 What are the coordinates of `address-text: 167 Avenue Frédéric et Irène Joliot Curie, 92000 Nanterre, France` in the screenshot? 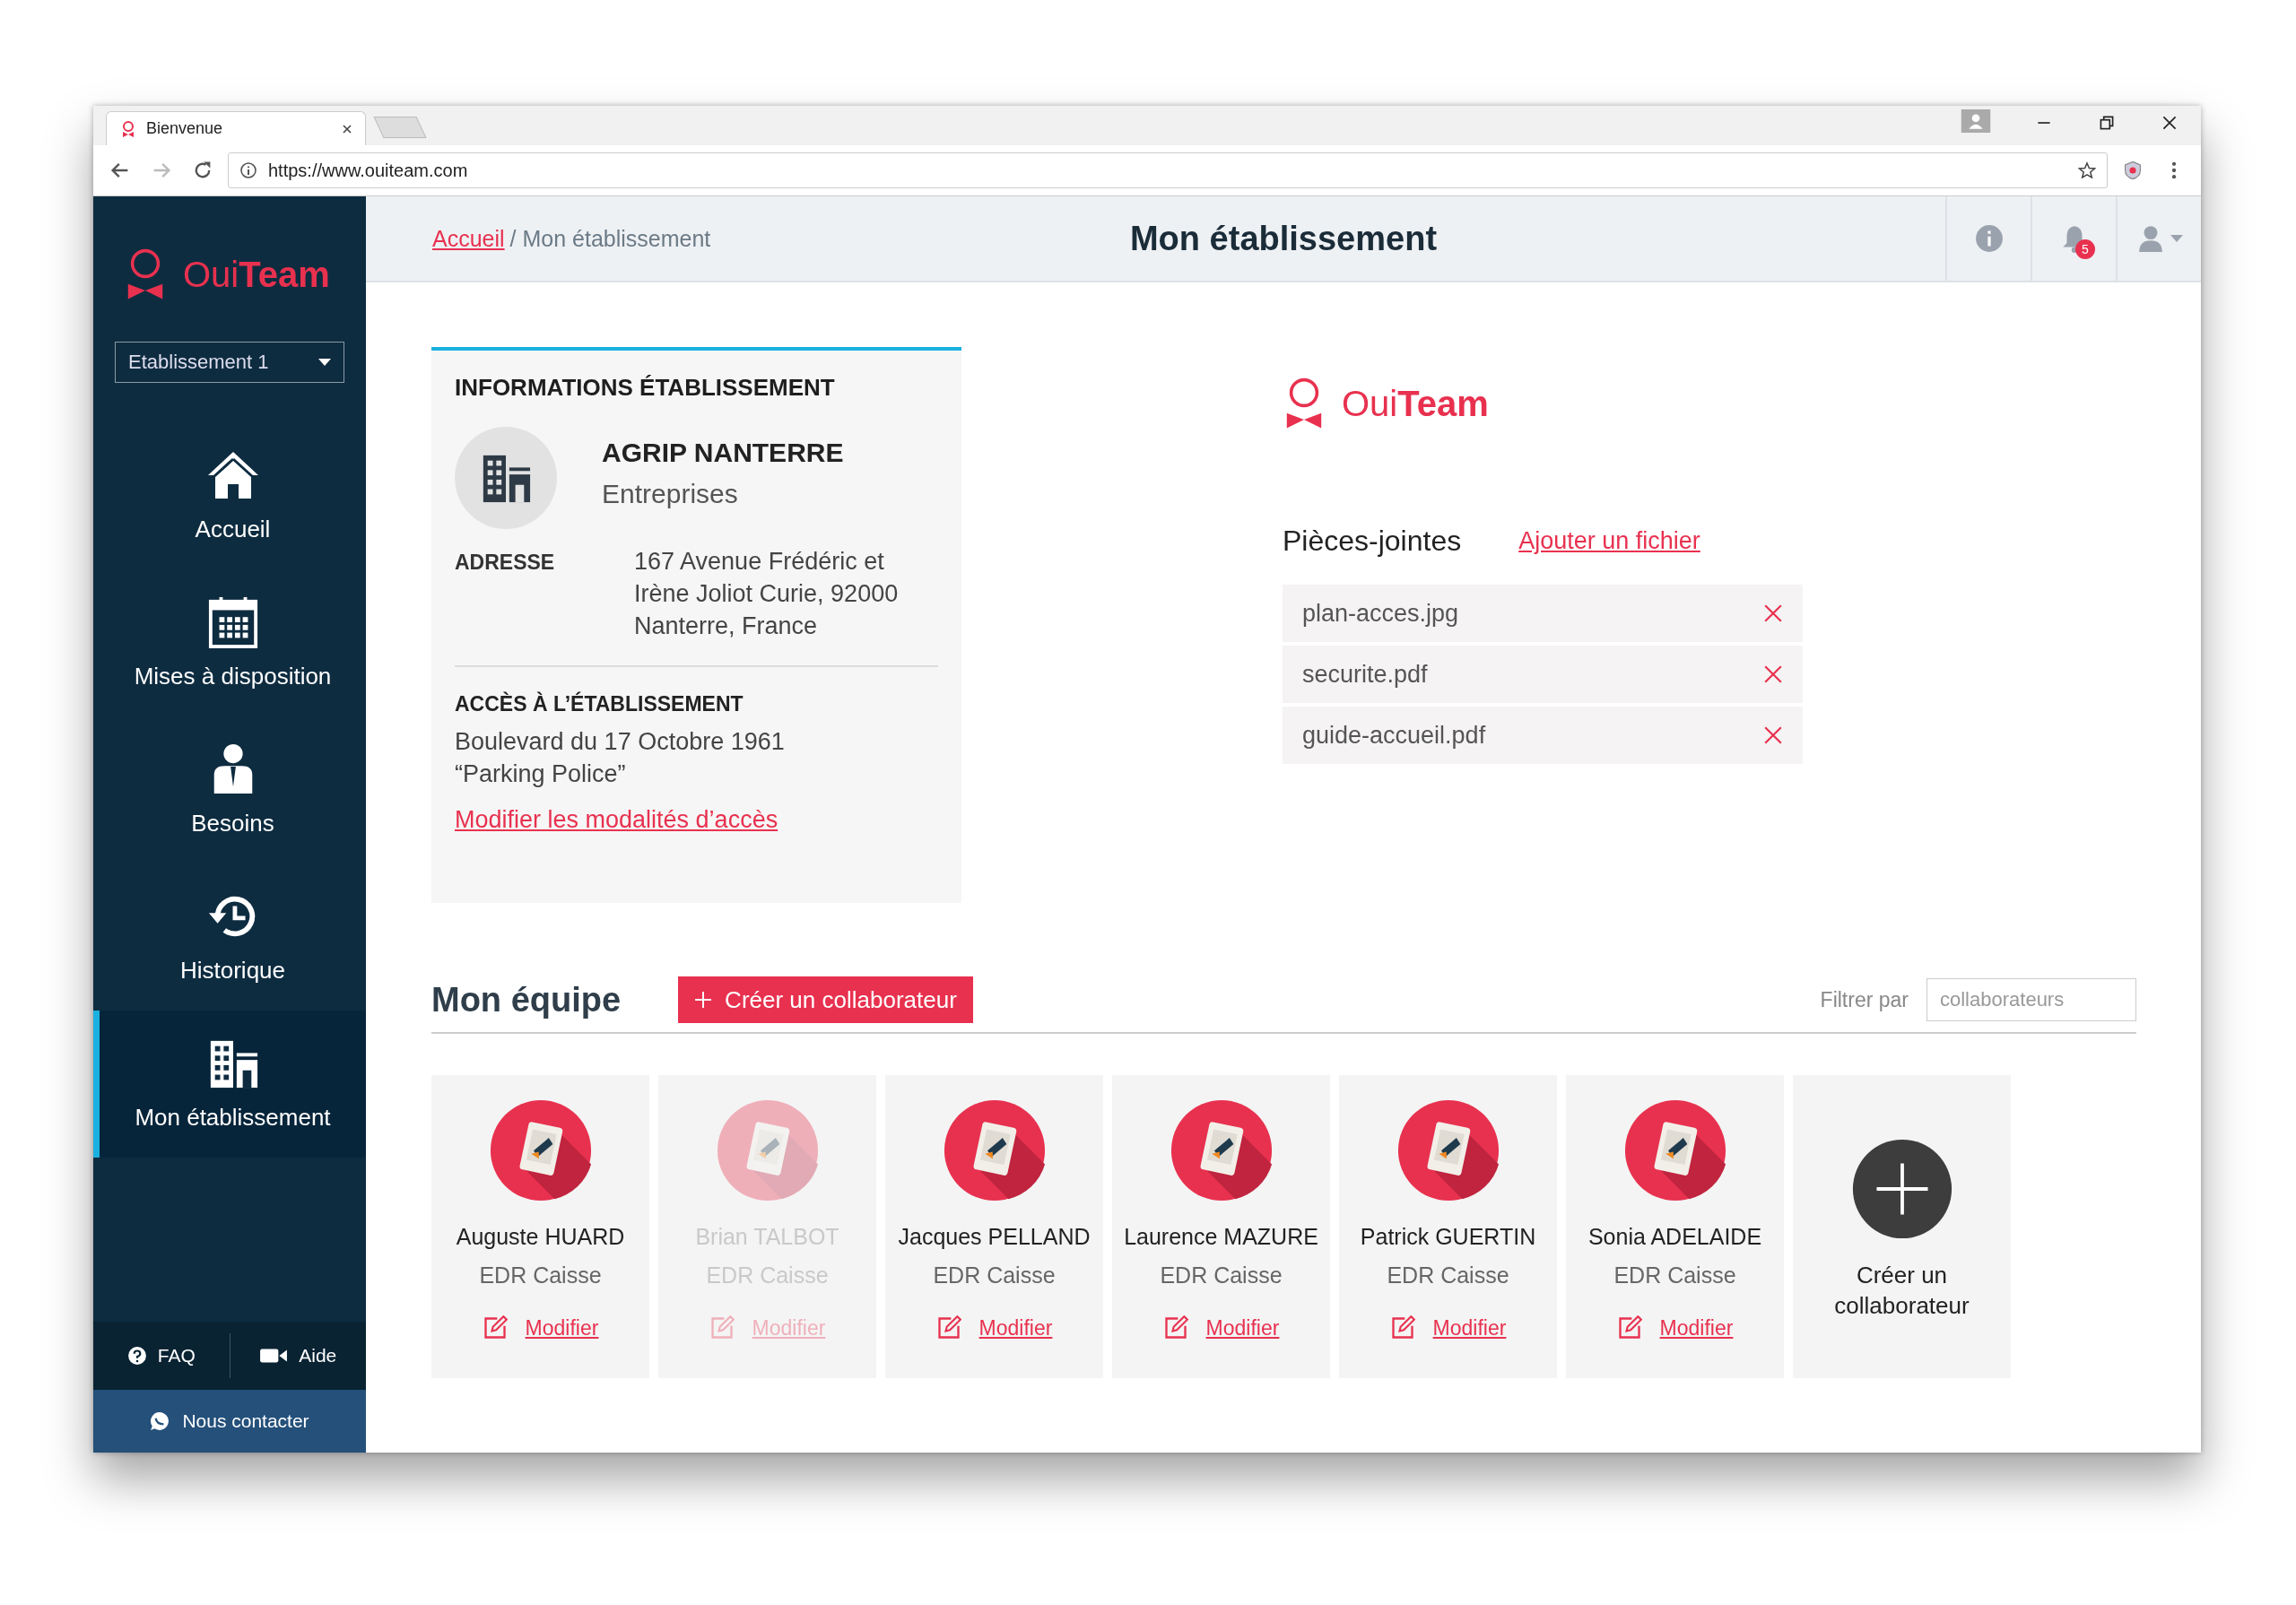 It's located at (767, 594).